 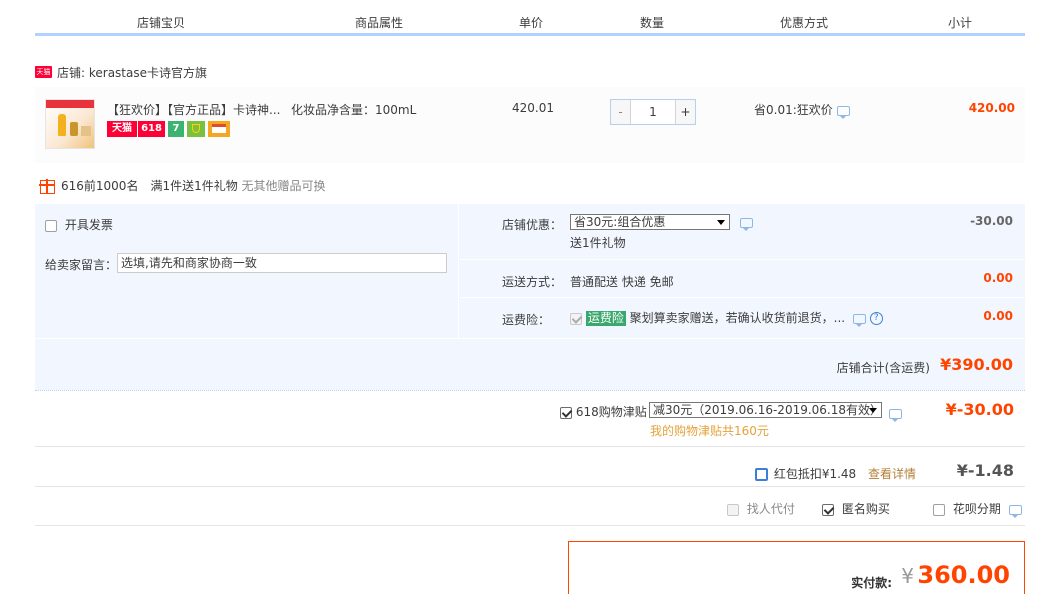 What do you see at coordinates (652, 23) in the screenshot?
I see `col-qty: 数量` at bounding box center [652, 23].